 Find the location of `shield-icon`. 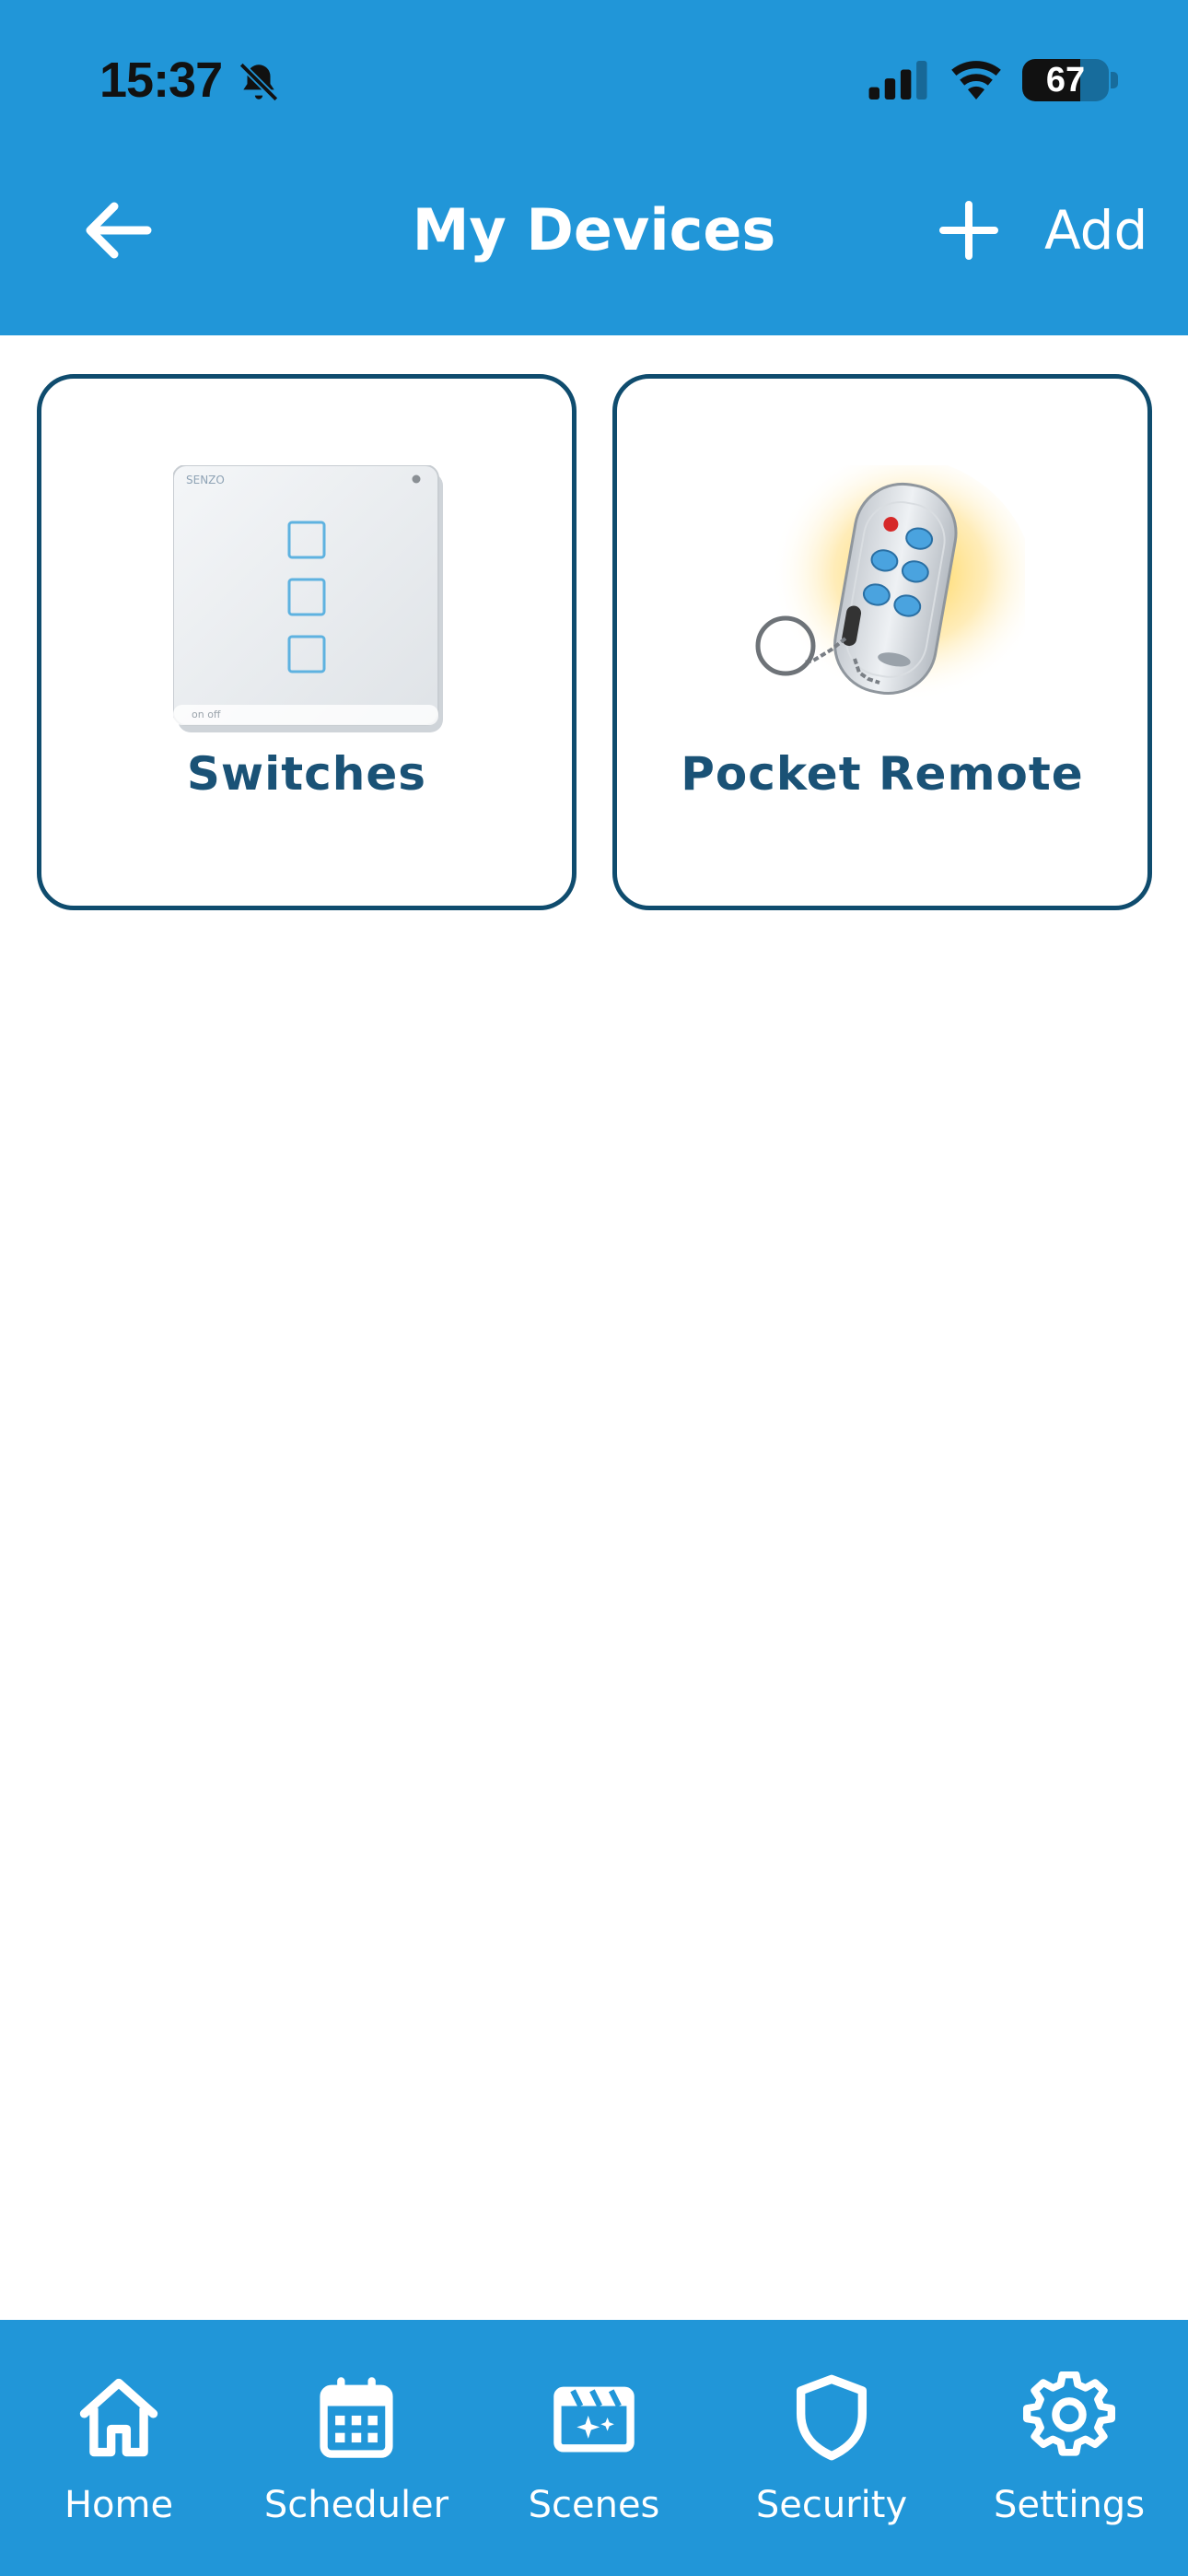

shield-icon is located at coordinates (832, 2417).